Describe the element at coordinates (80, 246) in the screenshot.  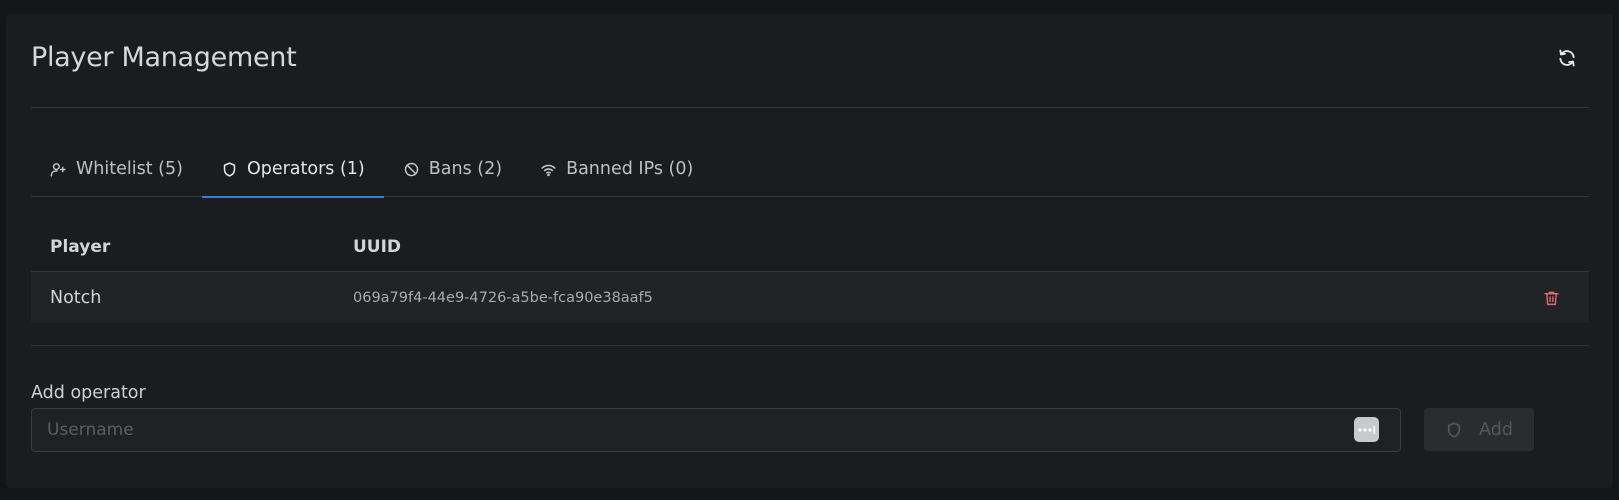
I see `column-header-player: Player` at that location.